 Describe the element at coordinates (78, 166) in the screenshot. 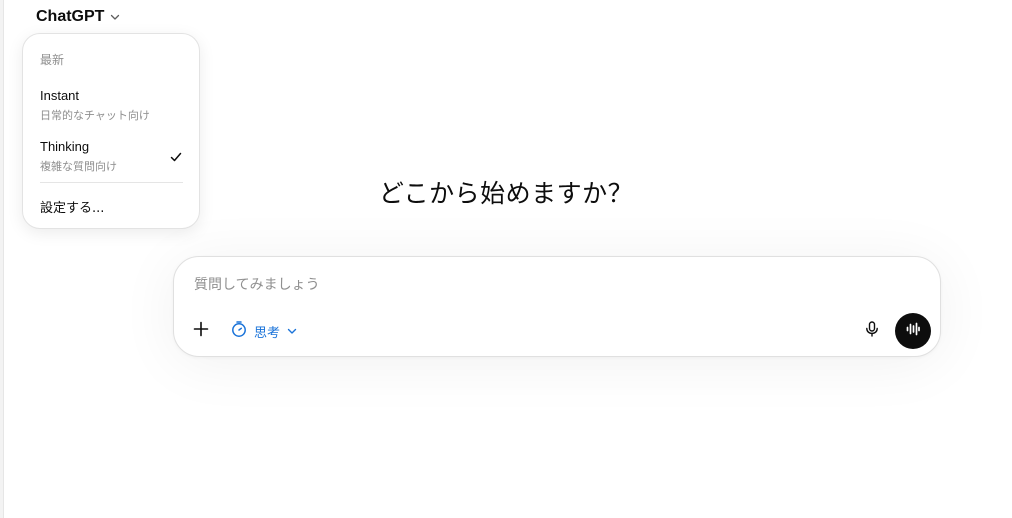

I see `menu-item-subtitle: 複雑な質問向け` at that location.